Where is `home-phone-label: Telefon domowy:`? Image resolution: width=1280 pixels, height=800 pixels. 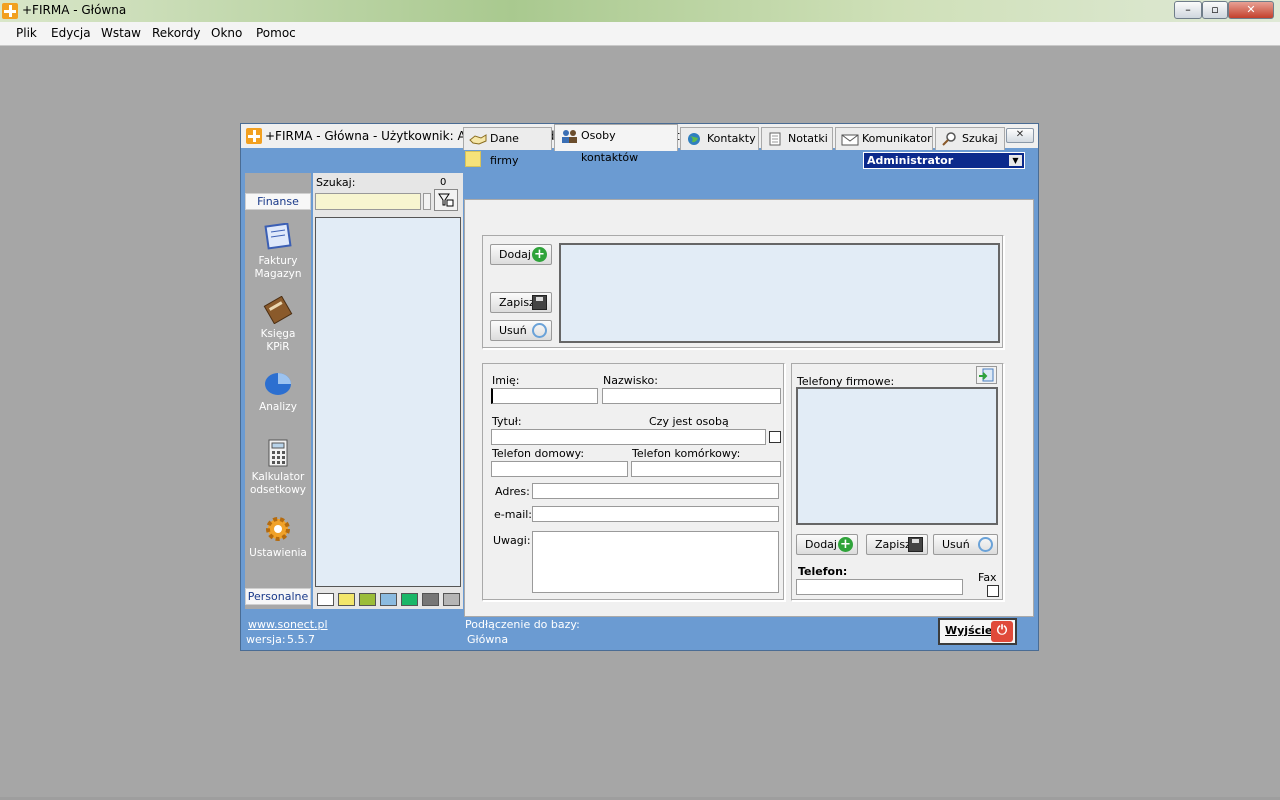
home-phone-label: Telefon domowy: is located at coordinates (538, 453).